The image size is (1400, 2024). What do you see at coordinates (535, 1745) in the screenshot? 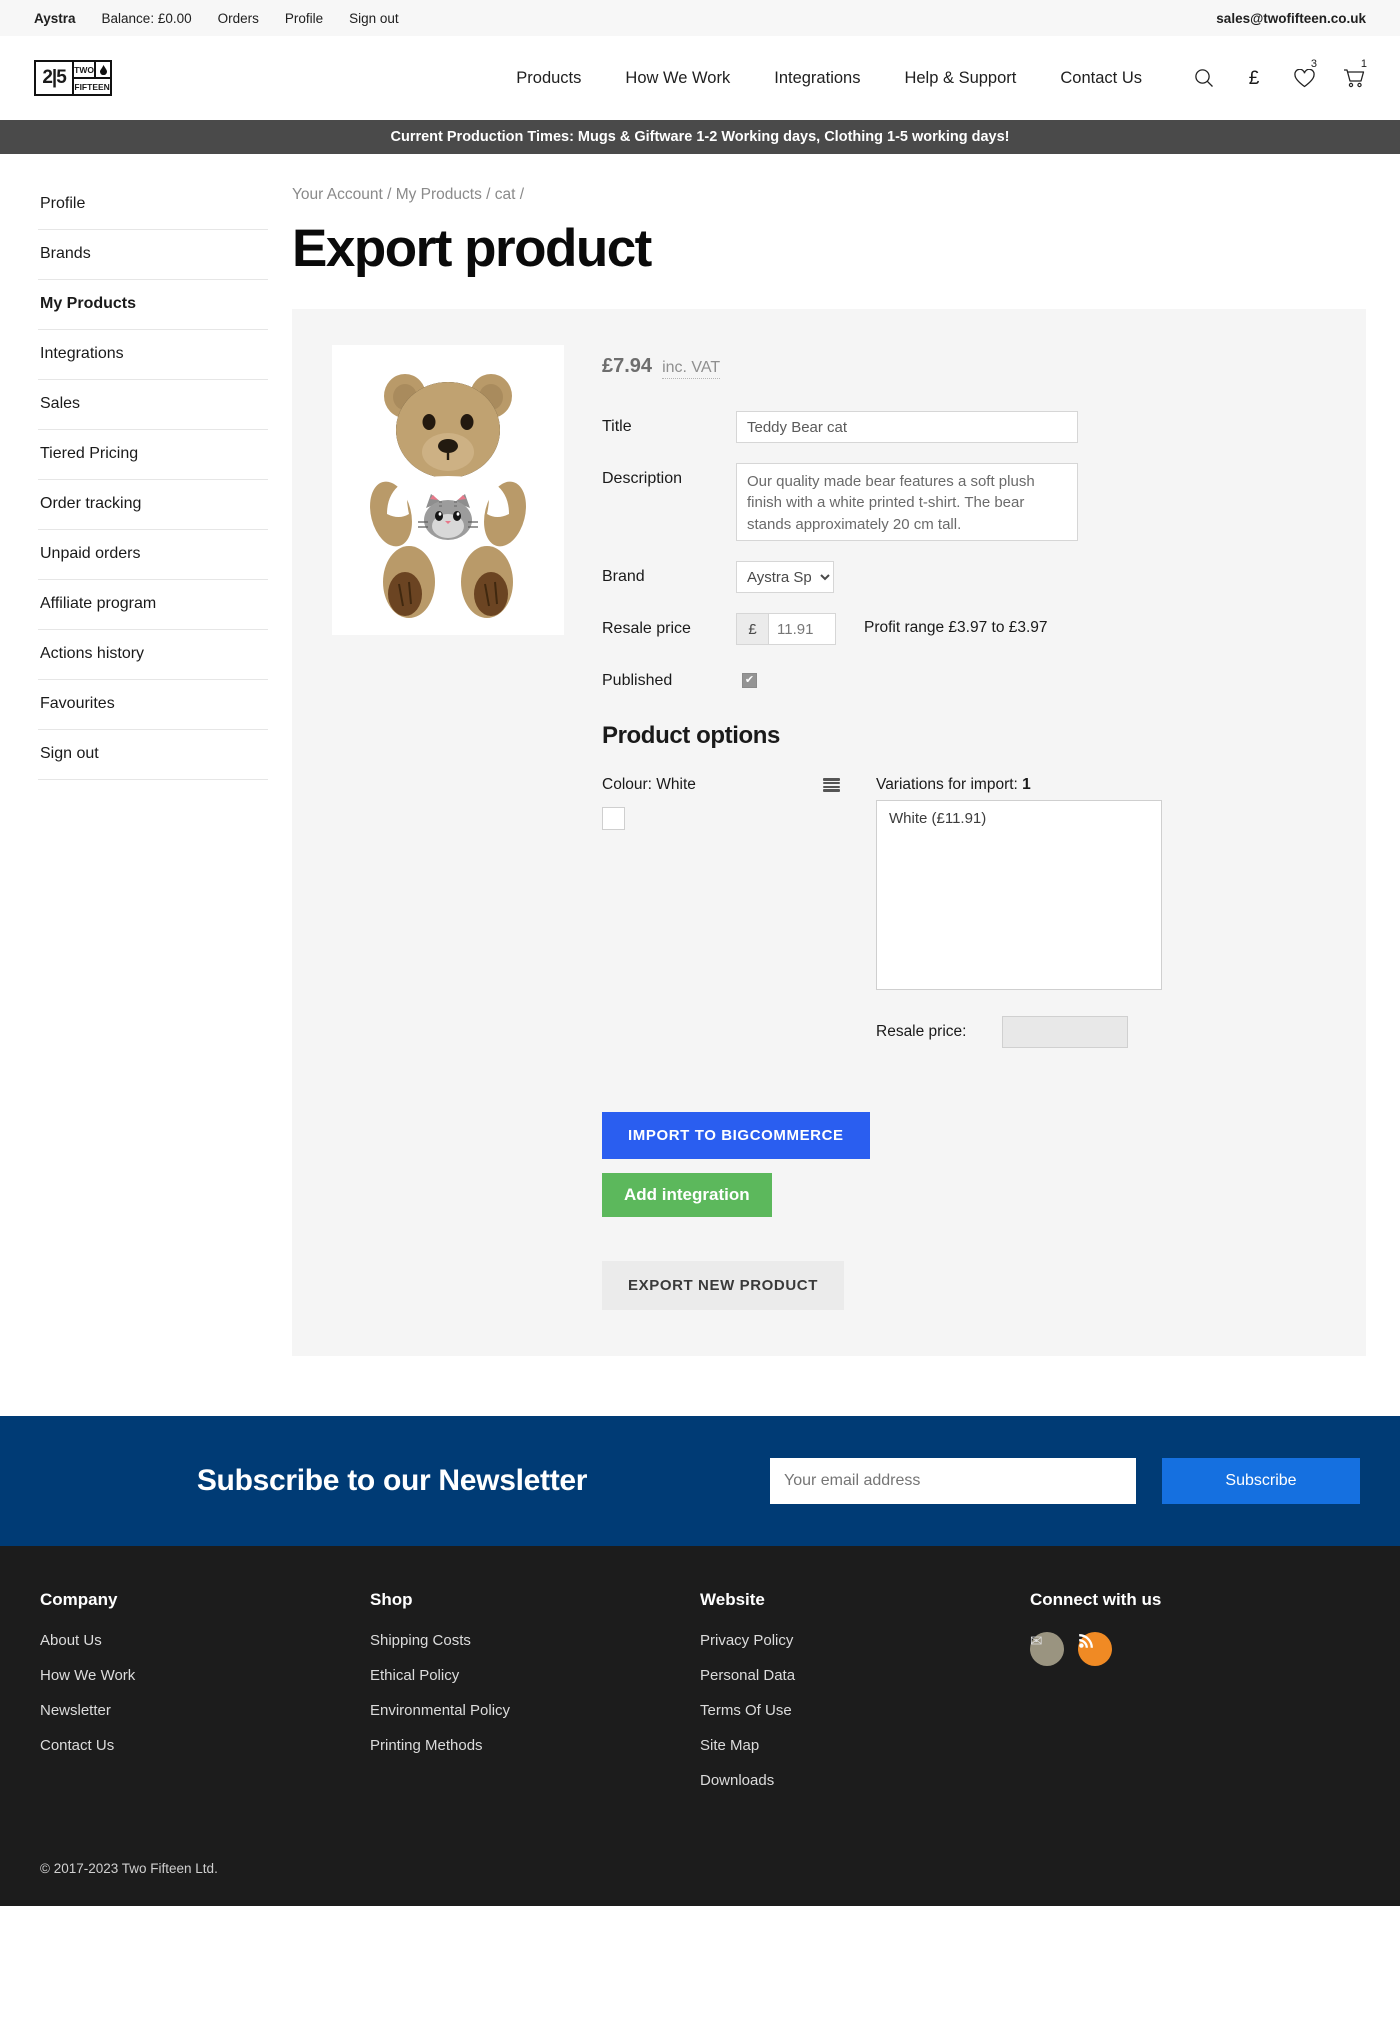
I see `footer-link-printing-methods: Printing Methods` at bounding box center [535, 1745].